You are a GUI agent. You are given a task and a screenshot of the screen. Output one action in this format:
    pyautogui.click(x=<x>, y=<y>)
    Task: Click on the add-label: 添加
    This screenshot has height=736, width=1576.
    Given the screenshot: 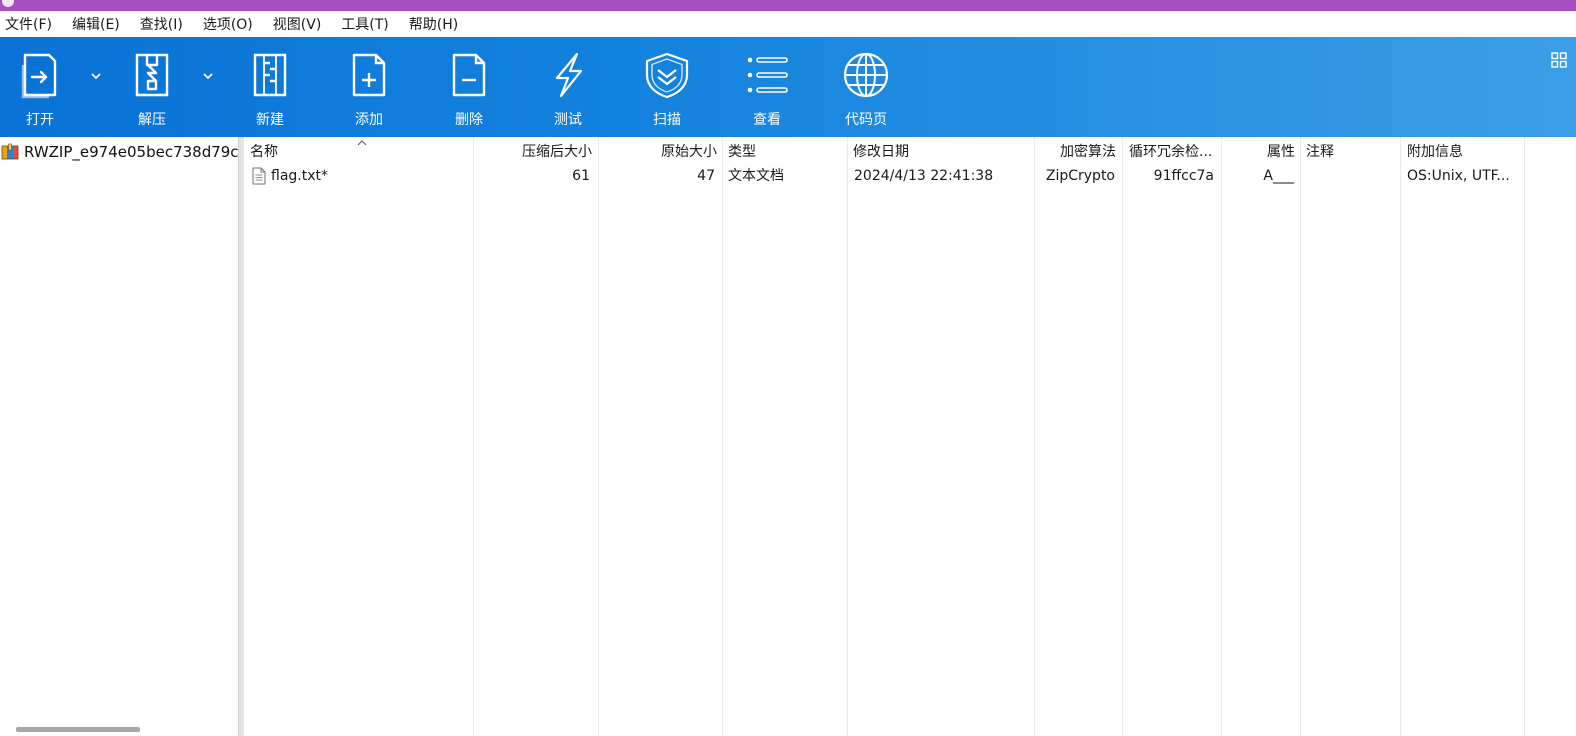 What is the action you would take?
    pyautogui.click(x=369, y=120)
    